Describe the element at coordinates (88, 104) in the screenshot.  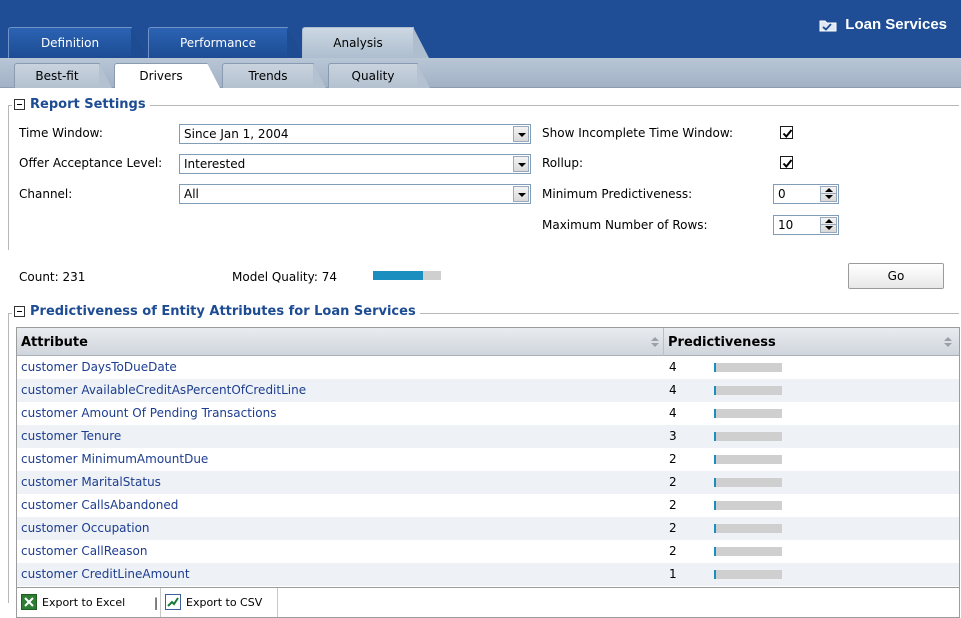
I see `report-settings-title: Report Settings` at that location.